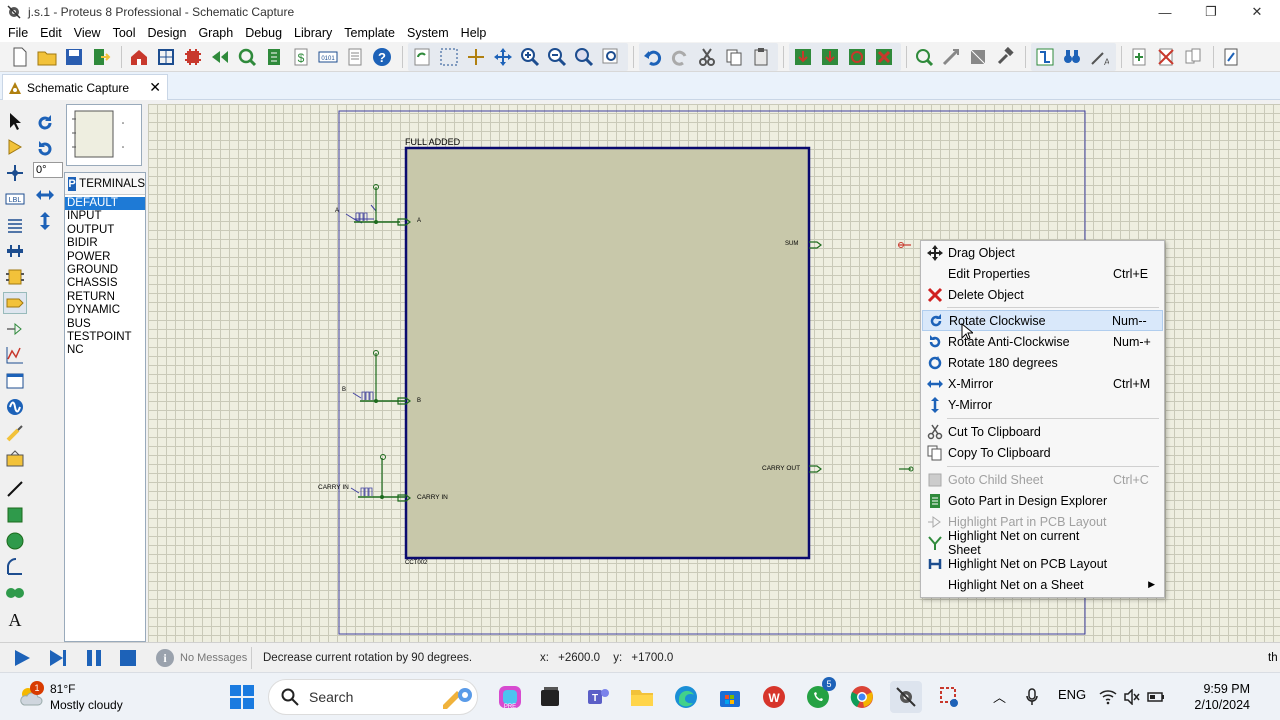 This screenshot has width=1280, height=720. What do you see at coordinates (1132, 697) in the screenshot?
I see `volume-muted-icon` at bounding box center [1132, 697].